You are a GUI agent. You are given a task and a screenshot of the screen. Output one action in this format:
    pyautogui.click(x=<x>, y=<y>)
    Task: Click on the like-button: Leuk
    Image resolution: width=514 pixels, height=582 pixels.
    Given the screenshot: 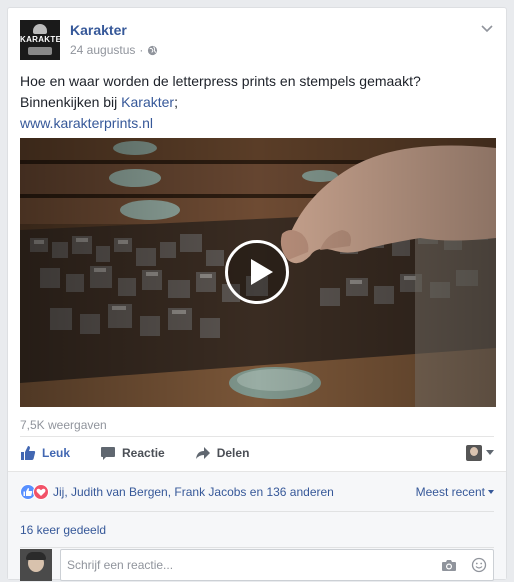 What is the action you would take?
    pyautogui.click(x=45, y=453)
    